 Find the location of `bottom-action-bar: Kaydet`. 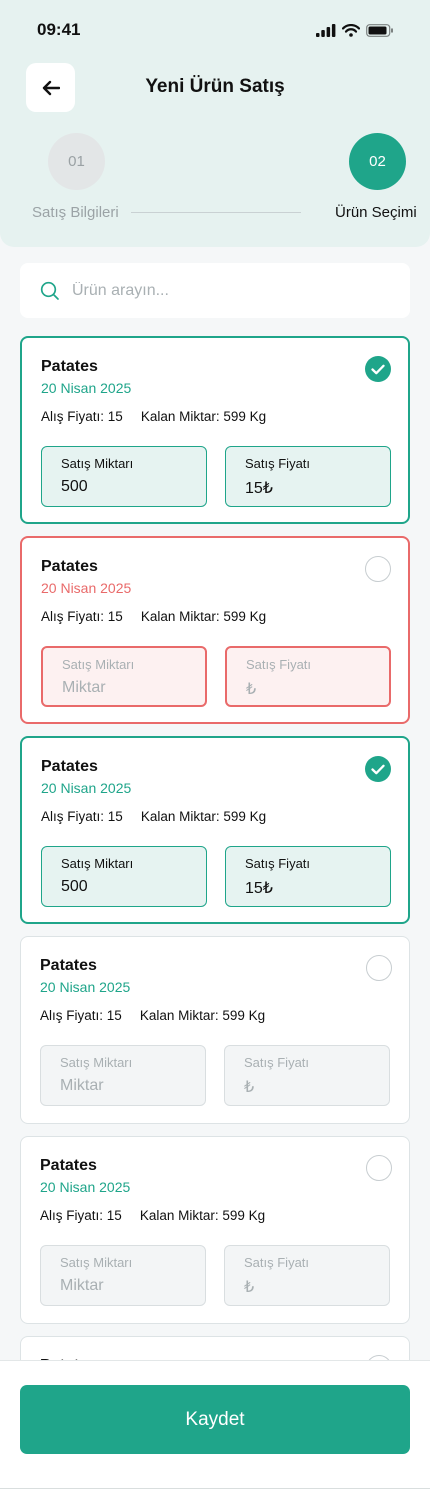

bottom-action-bar: Kaydet is located at coordinates (215, 1424).